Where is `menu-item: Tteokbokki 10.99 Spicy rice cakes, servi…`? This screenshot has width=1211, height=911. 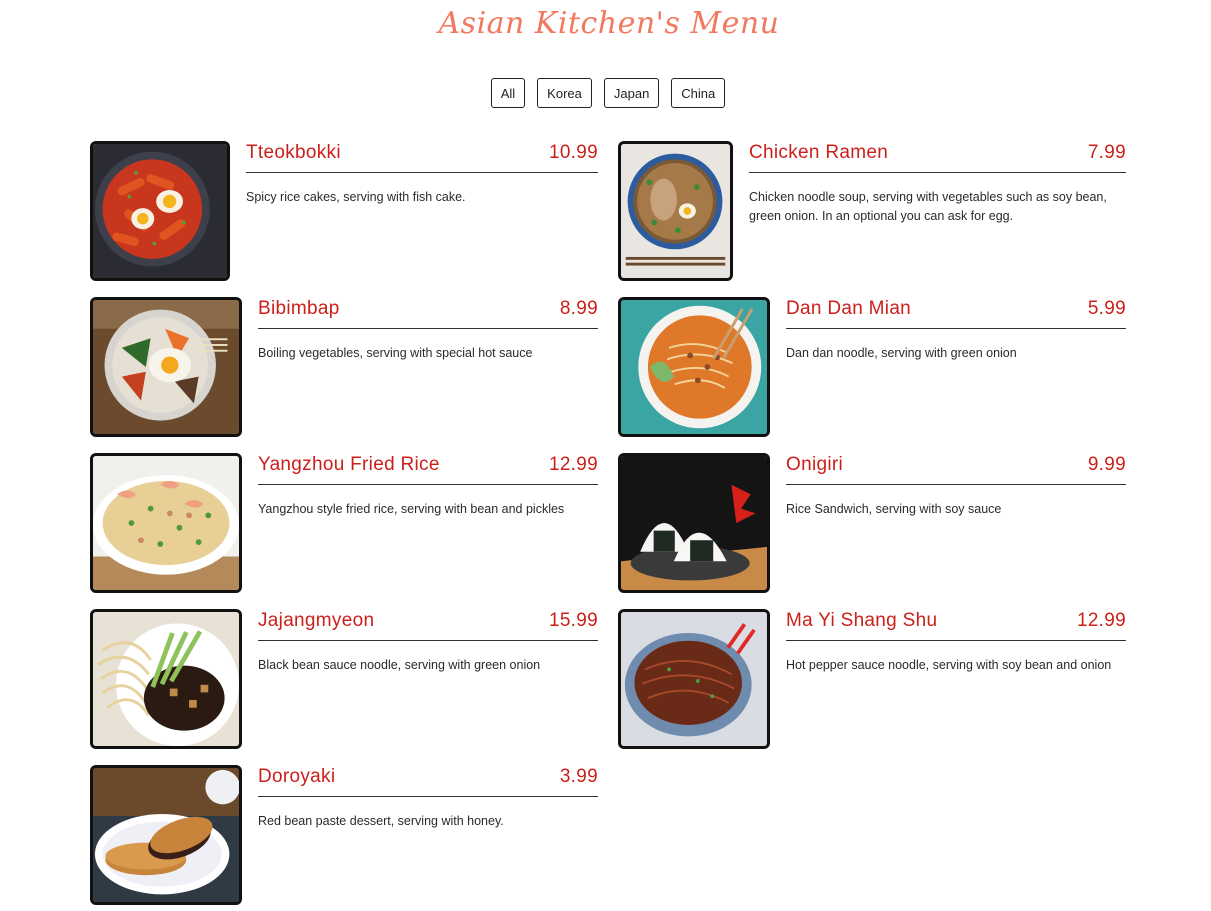 menu-item: Tteokbokki 10.99 Spicy rice cakes, servi… is located at coordinates (344, 211).